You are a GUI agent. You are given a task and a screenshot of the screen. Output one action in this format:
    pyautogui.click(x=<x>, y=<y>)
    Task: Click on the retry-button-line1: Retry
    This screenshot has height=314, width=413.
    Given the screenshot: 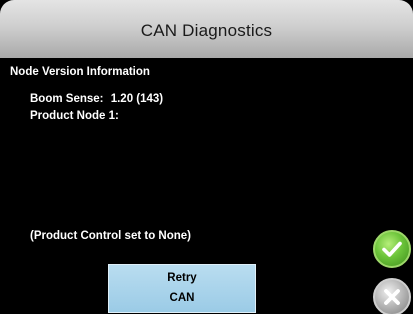 What is the action you would take?
    pyautogui.click(x=182, y=278)
    